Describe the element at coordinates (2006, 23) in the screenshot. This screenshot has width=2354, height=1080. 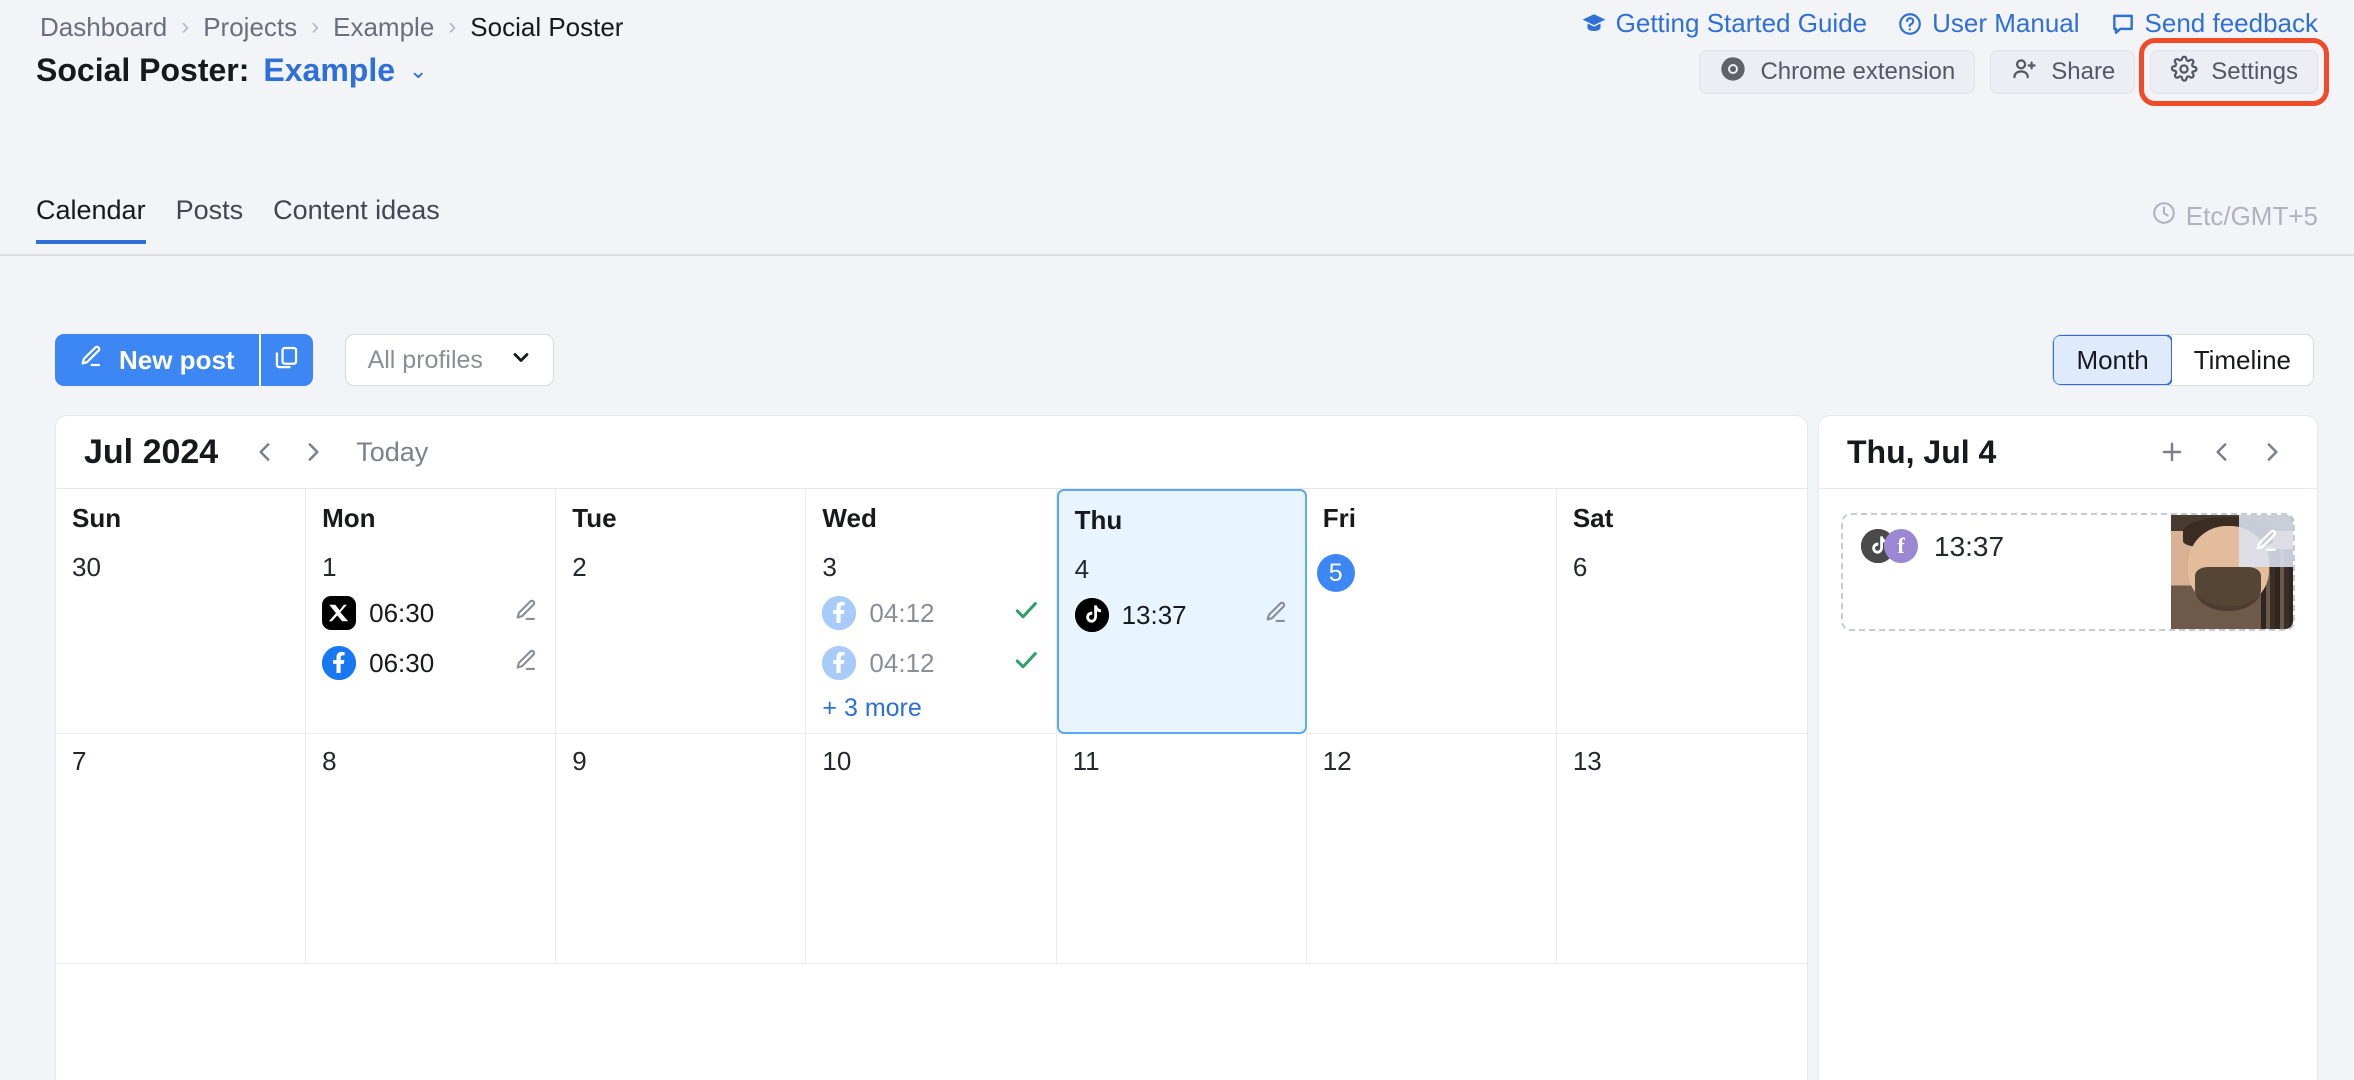
I see `user-manual-label: User Manual` at that location.